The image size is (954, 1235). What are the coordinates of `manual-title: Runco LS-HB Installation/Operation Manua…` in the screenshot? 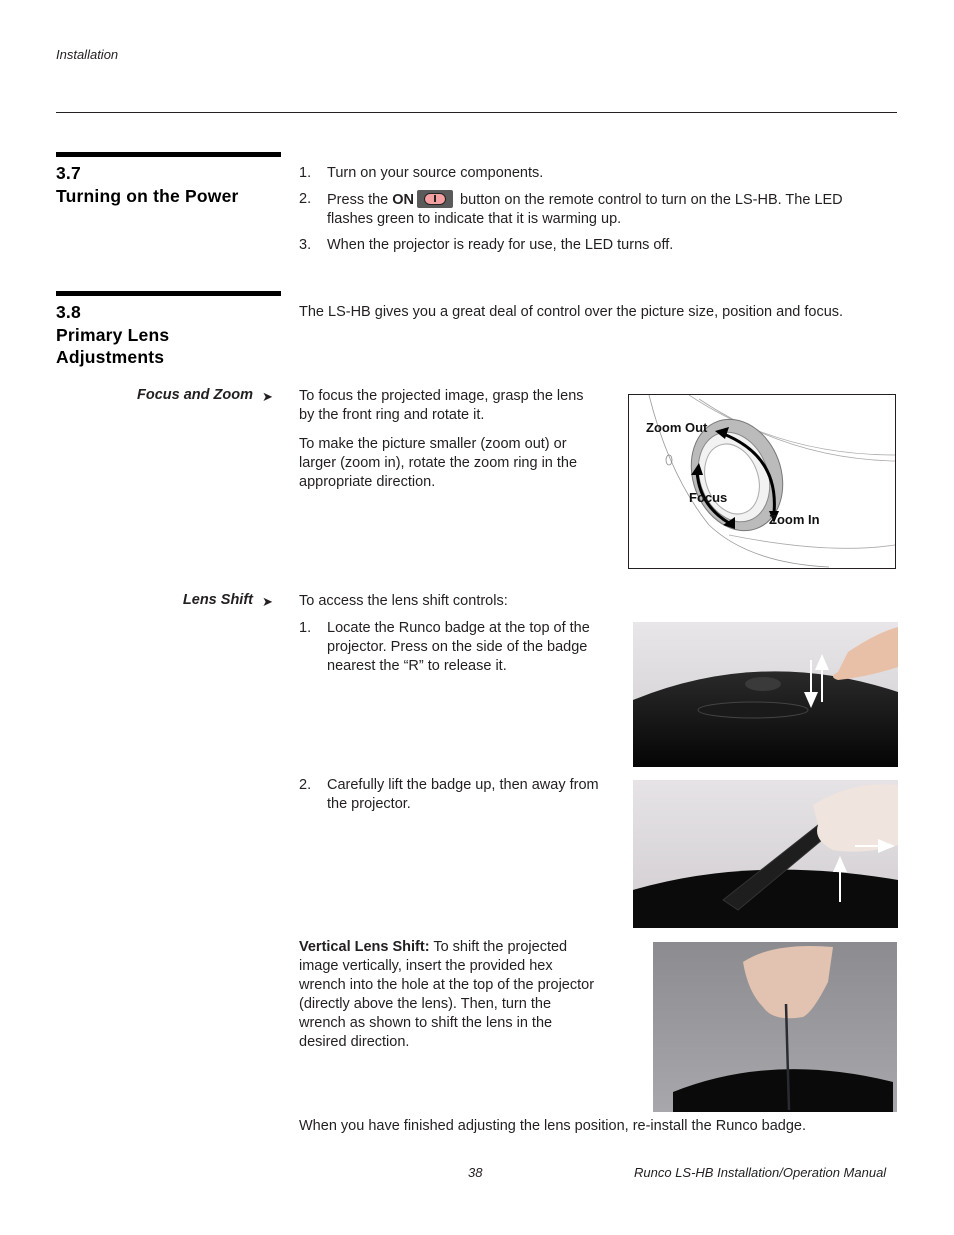 It's located at (760, 1172).